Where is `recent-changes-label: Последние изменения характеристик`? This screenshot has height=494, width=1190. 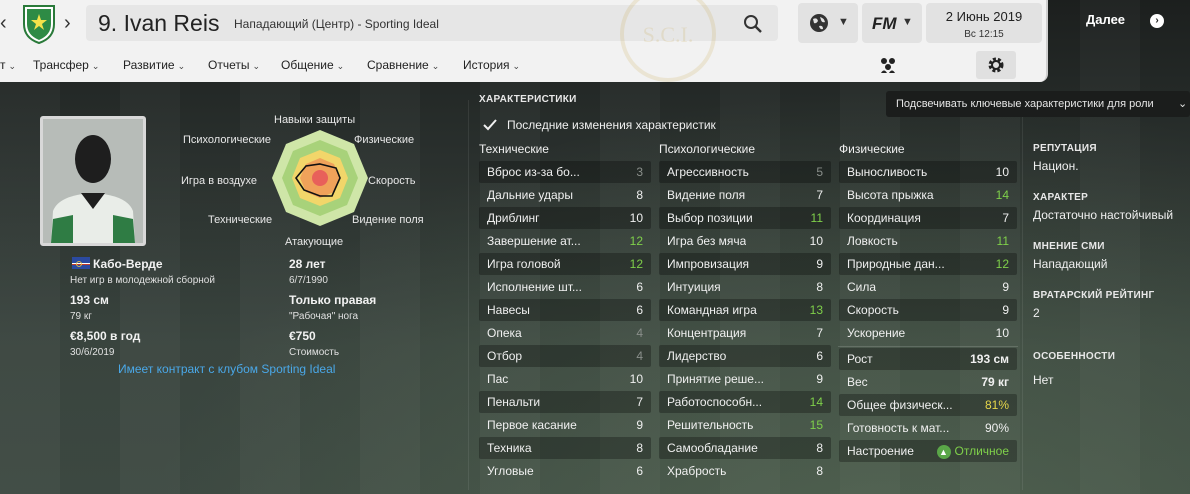 recent-changes-label: Последние изменения характеристик is located at coordinates (611, 125).